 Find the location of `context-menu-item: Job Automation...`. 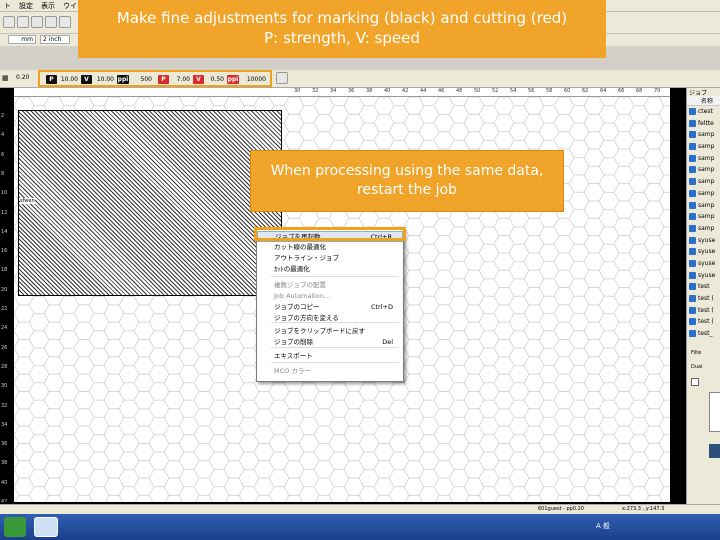

context-menu-item: Job Automation... is located at coordinates (330, 296).